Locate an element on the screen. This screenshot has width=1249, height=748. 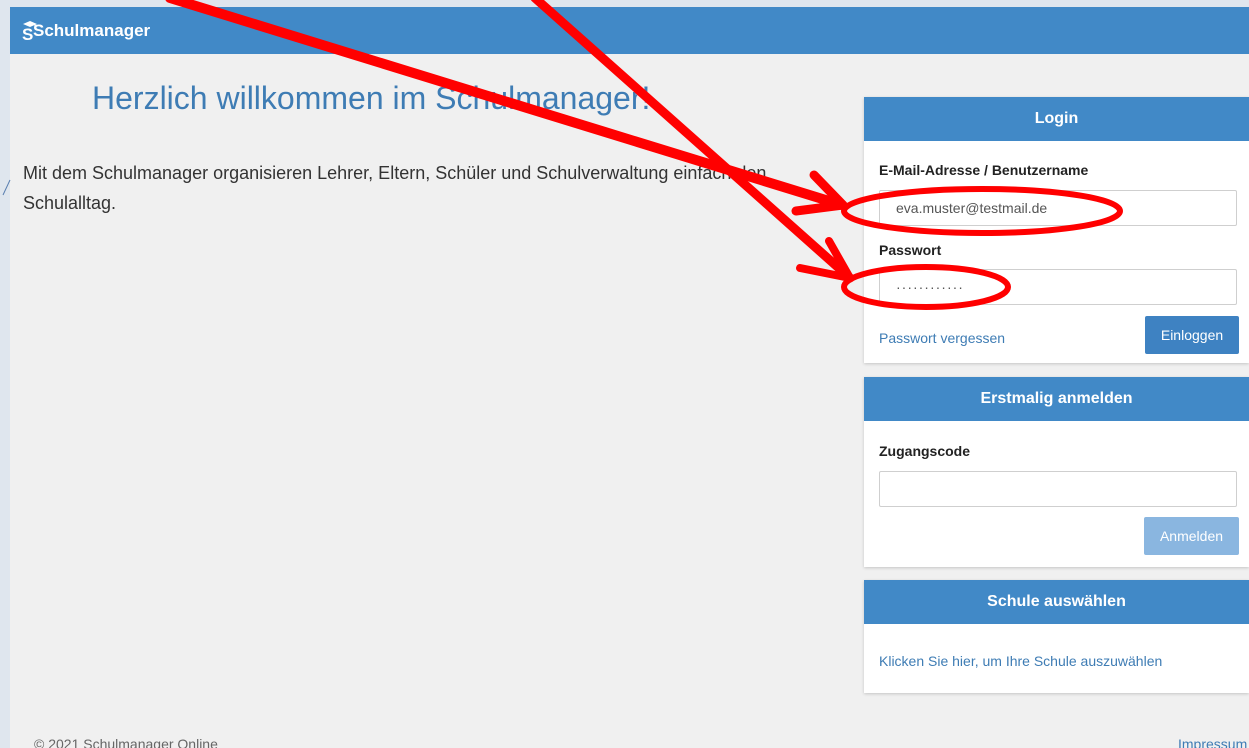
login-card-header: Login is located at coordinates (1056, 119).